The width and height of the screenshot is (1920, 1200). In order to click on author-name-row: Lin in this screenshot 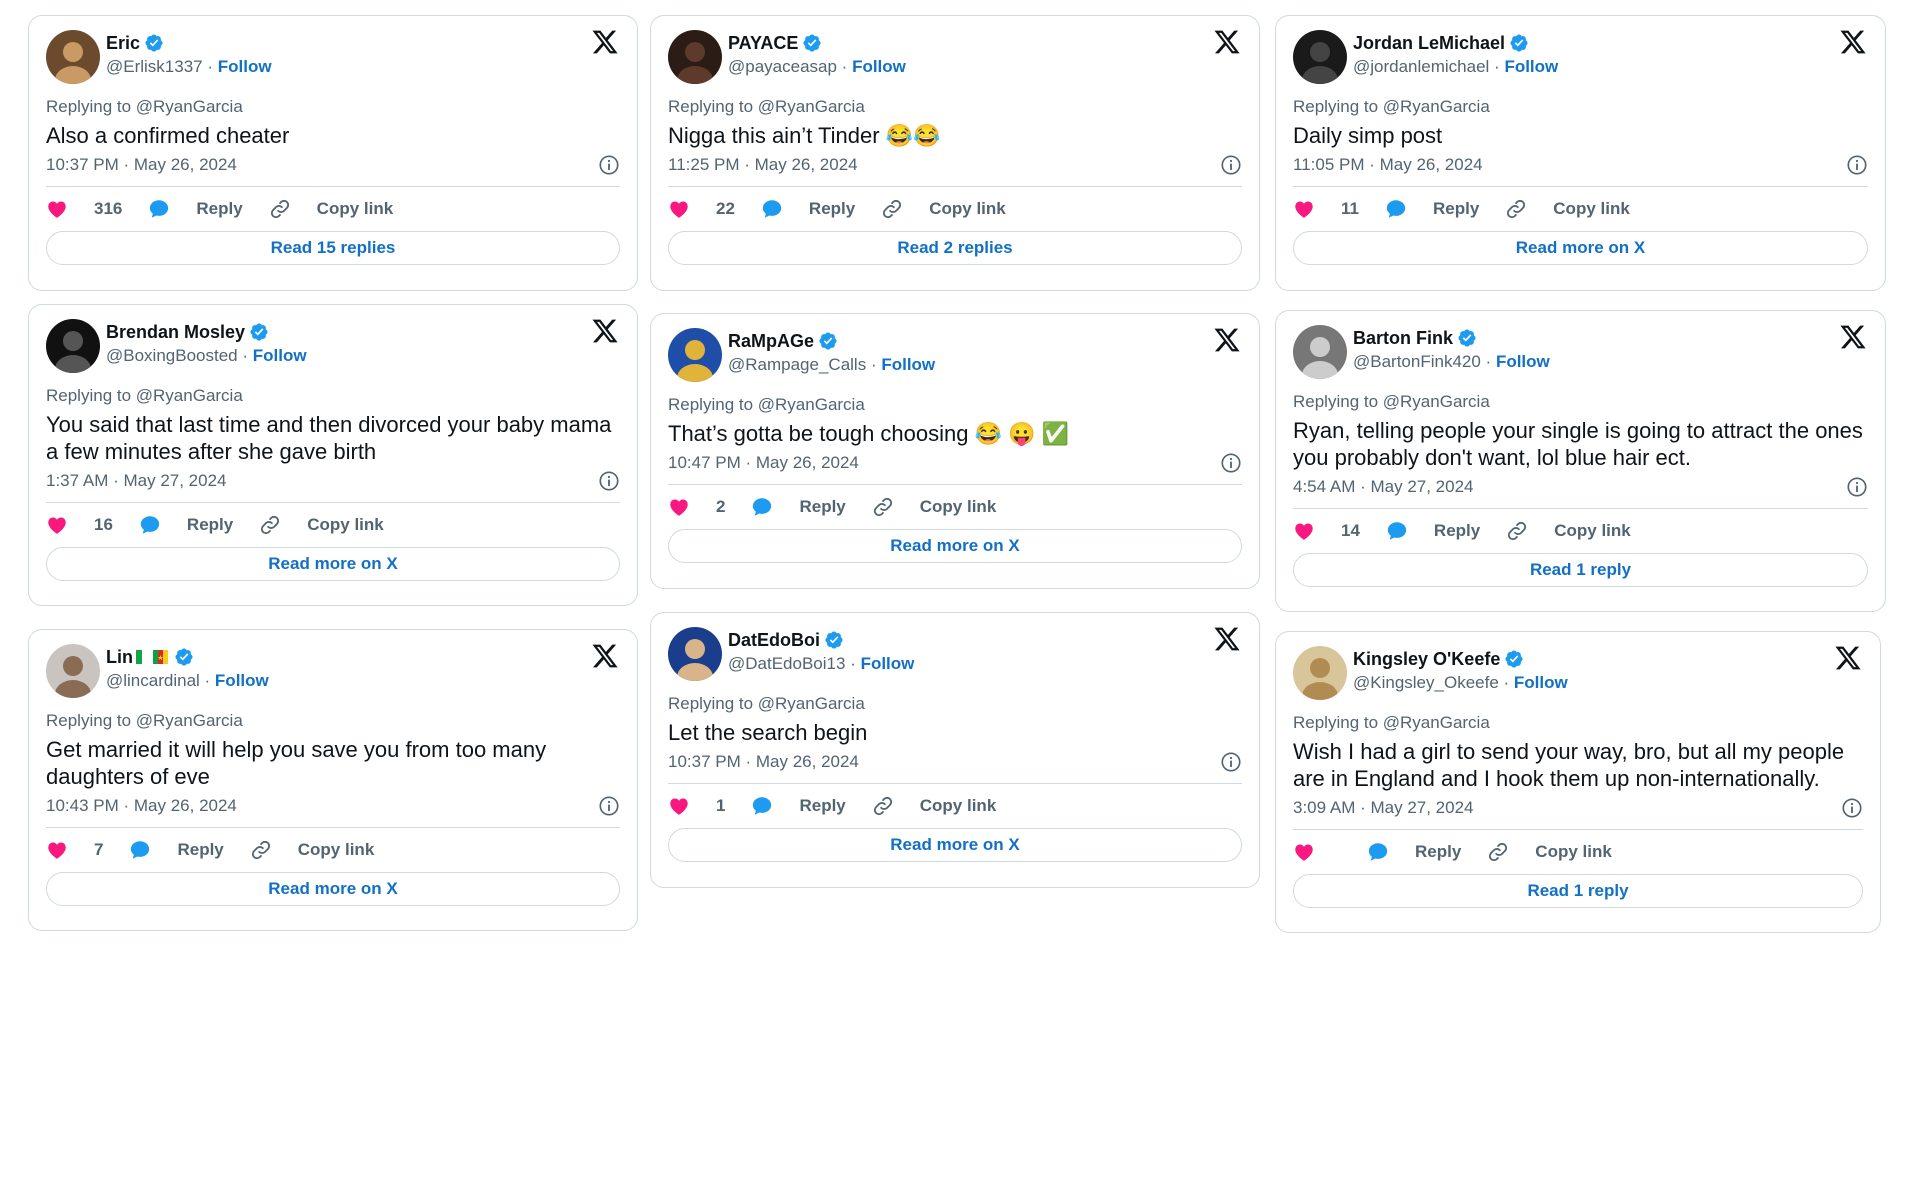, I will do `click(150, 657)`.